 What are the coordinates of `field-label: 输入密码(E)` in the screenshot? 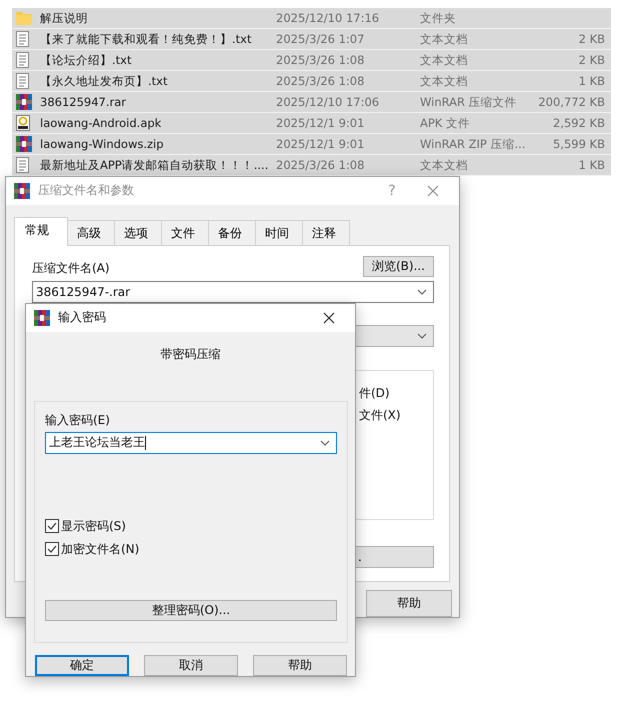 It's located at (78, 420).